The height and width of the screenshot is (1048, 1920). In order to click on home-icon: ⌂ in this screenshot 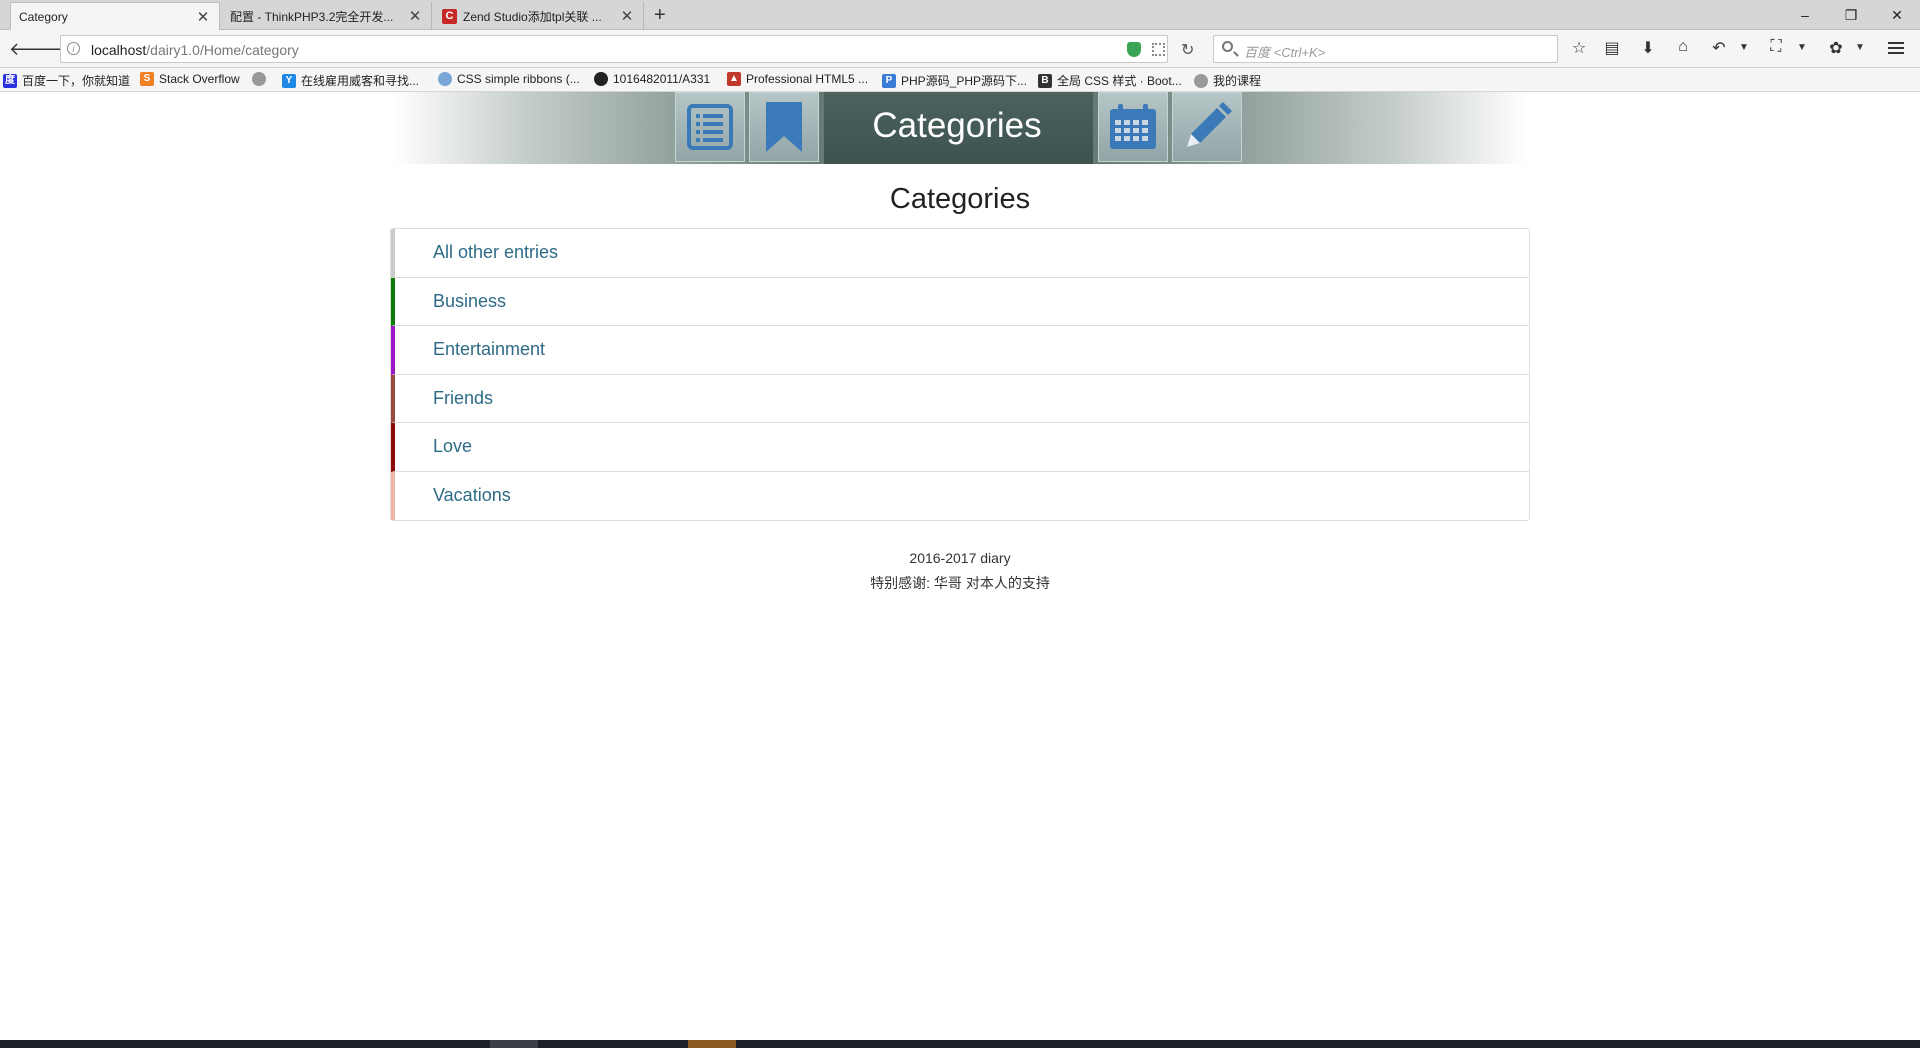, I will do `click(1683, 47)`.